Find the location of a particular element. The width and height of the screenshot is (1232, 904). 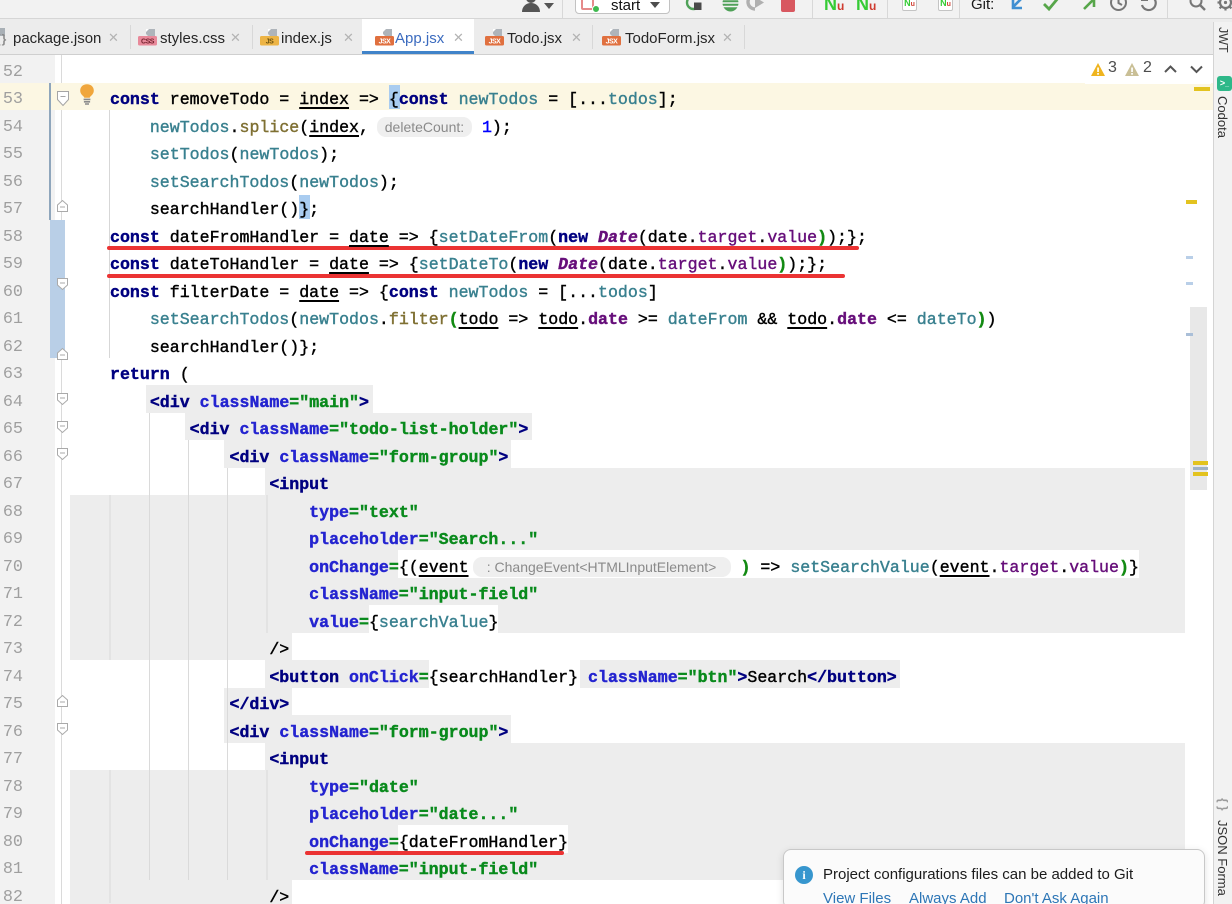

svg-text: CSS is located at coordinates (148, 42).